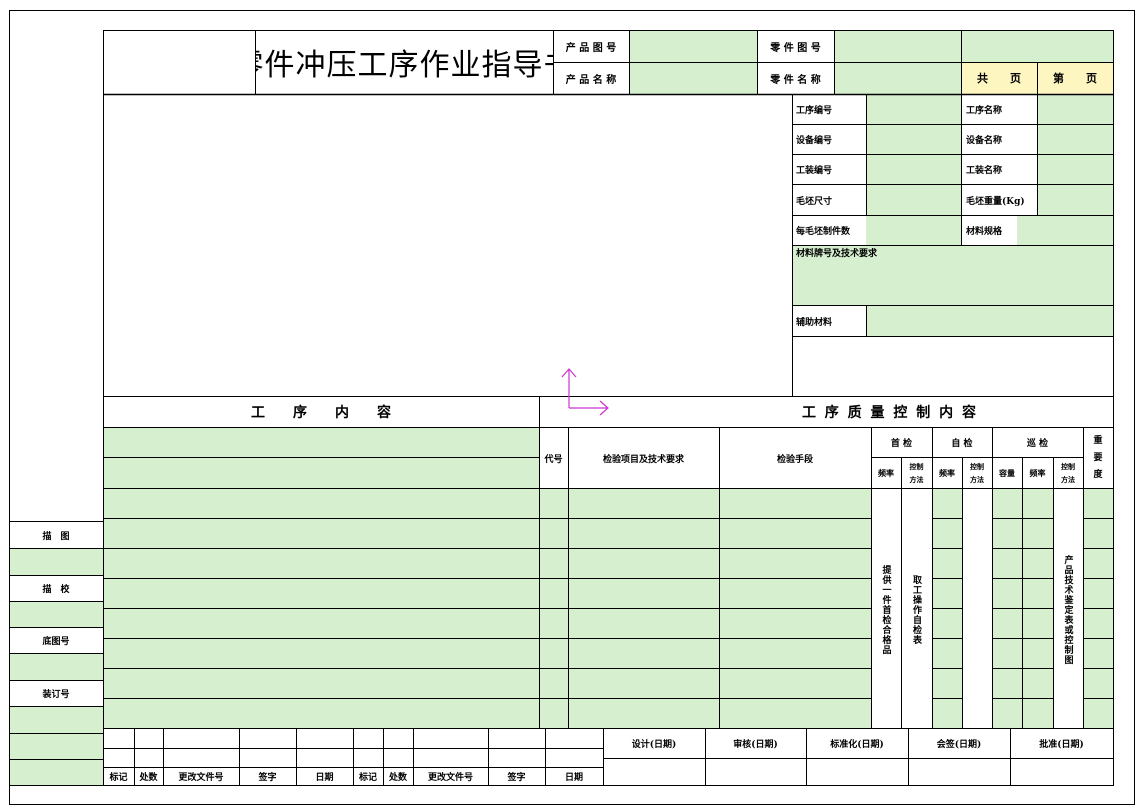 This screenshot has height=812, width=1145. I want to click on process-no-label: 工序编号, so click(814, 111).